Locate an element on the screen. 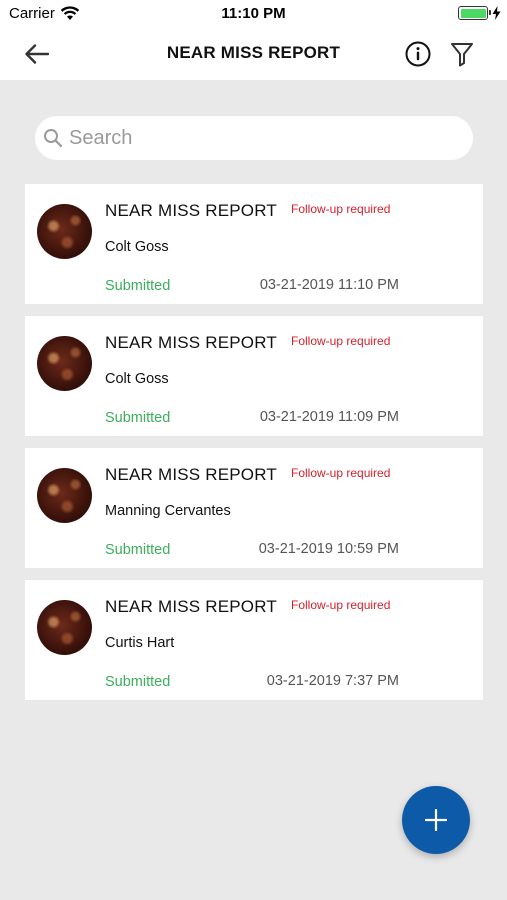 Image resolution: width=507 pixels, height=900 pixels. battery-icon is located at coordinates (474, 13).